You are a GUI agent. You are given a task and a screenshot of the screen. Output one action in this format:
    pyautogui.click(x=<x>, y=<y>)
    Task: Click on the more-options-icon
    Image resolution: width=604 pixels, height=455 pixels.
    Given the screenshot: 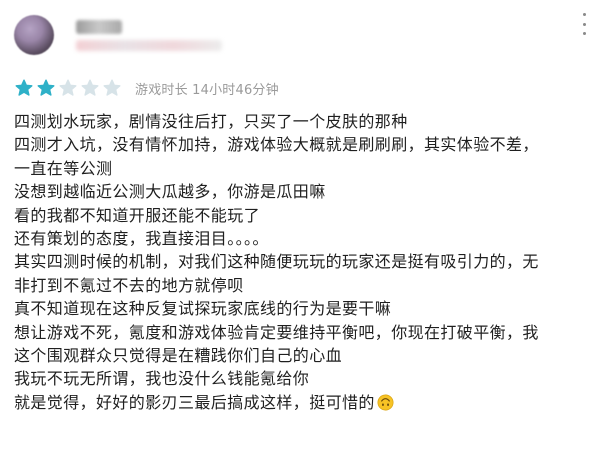 What is the action you would take?
    pyautogui.click(x=584, y=24)
    